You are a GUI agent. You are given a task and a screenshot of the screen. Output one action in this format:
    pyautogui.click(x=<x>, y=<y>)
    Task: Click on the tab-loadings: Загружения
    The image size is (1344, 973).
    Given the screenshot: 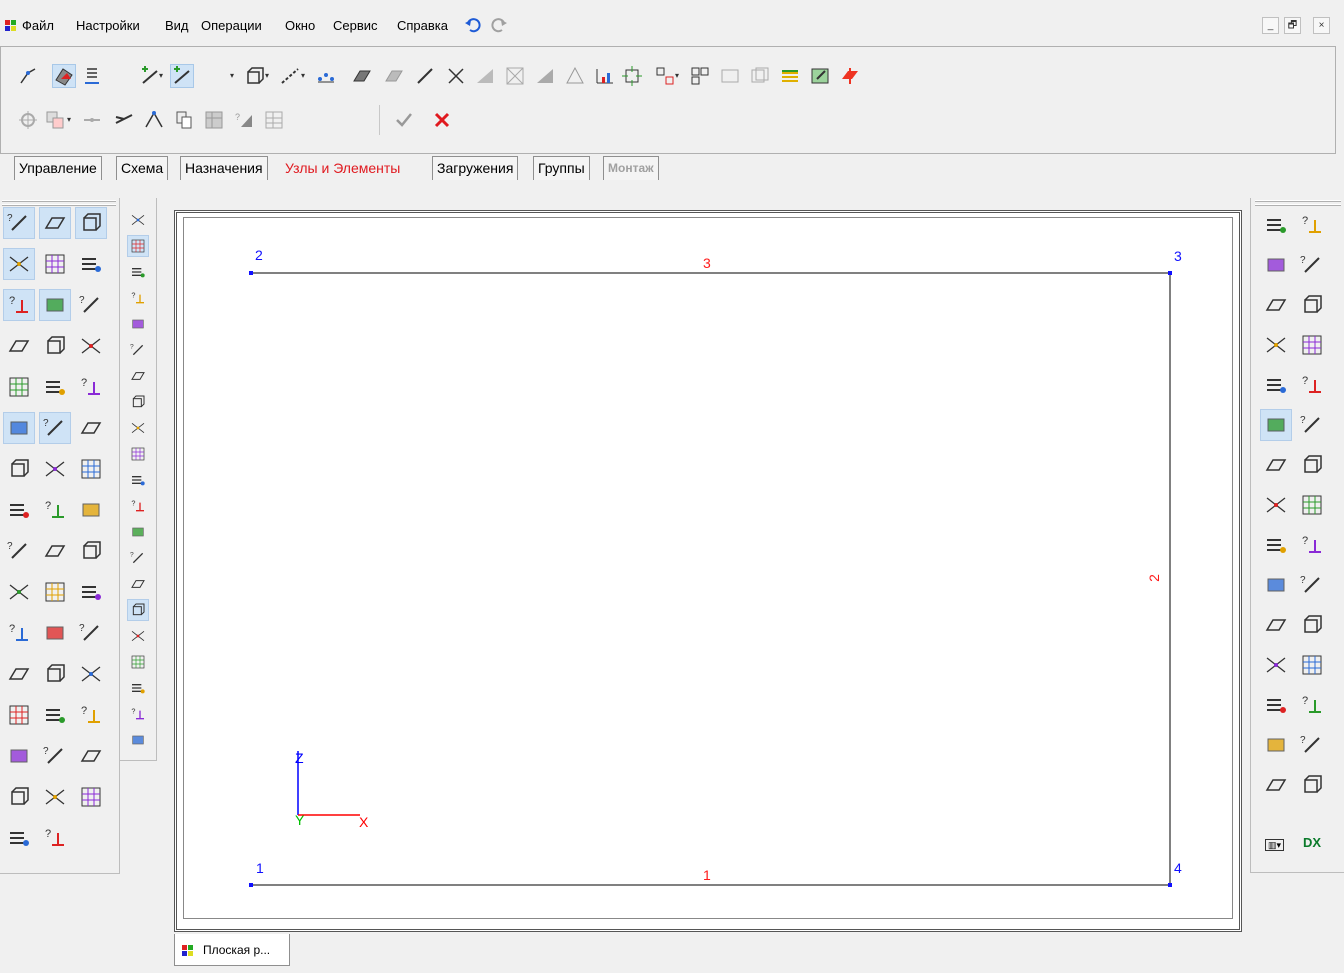 What is the action you would take?
    pyautogui.click(x=475, y=168)
    